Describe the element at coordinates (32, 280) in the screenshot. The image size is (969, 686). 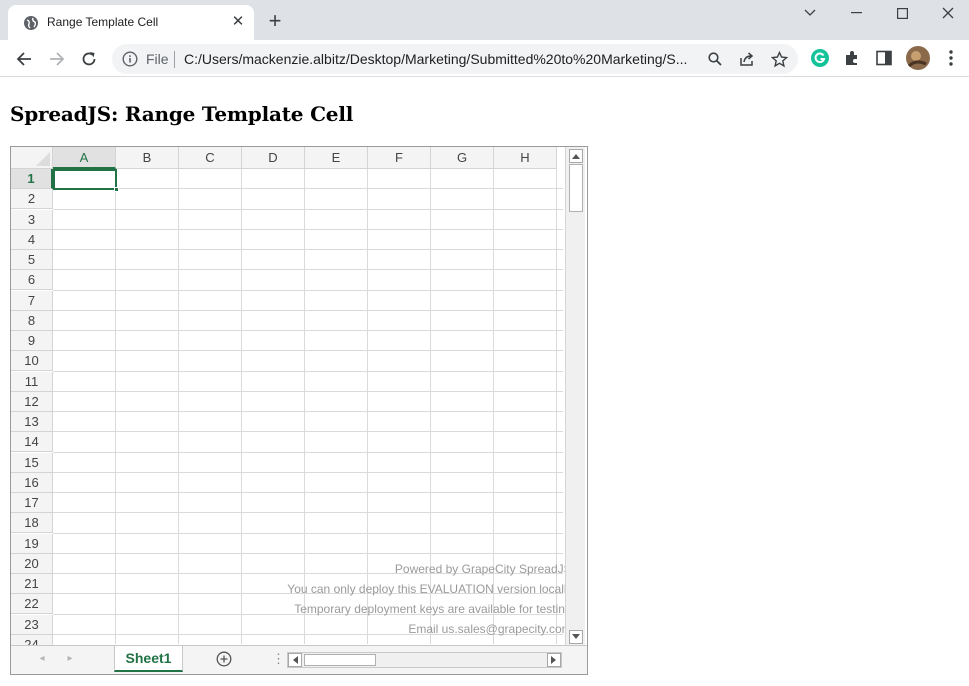
I see `row-header-6: 6` at that location.